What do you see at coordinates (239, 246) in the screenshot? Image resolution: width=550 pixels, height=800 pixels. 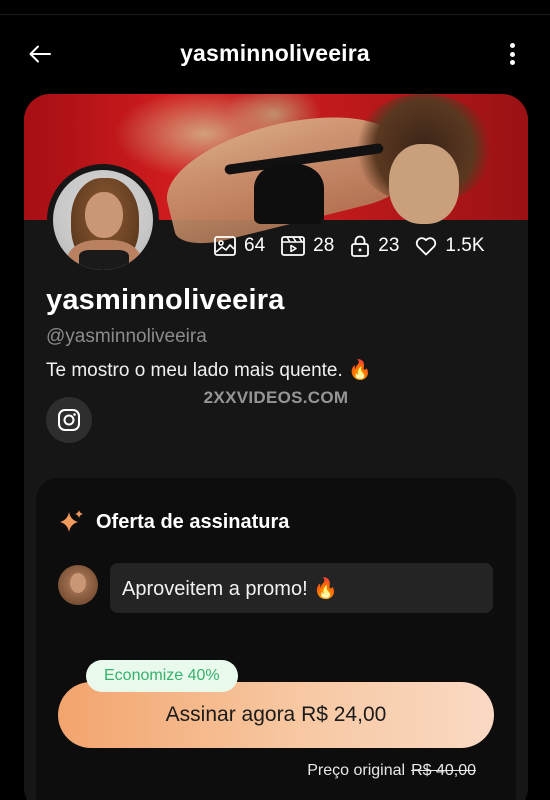 I see `stat-photos: 64` at bounding box center [239, 246].